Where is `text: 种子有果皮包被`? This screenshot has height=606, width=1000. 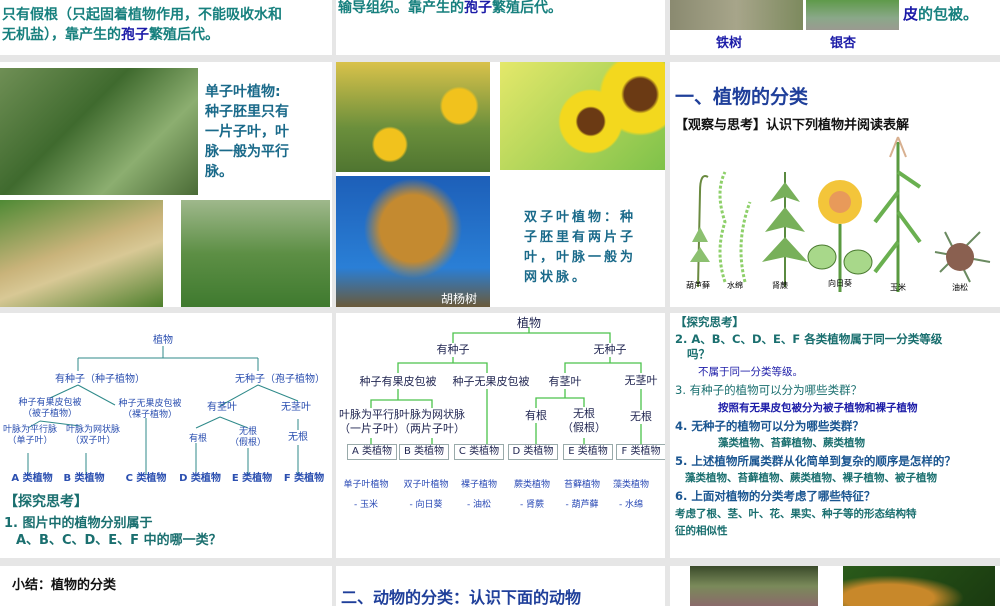
text: 种子有果皮包被 is located at coordinates (50, 403).